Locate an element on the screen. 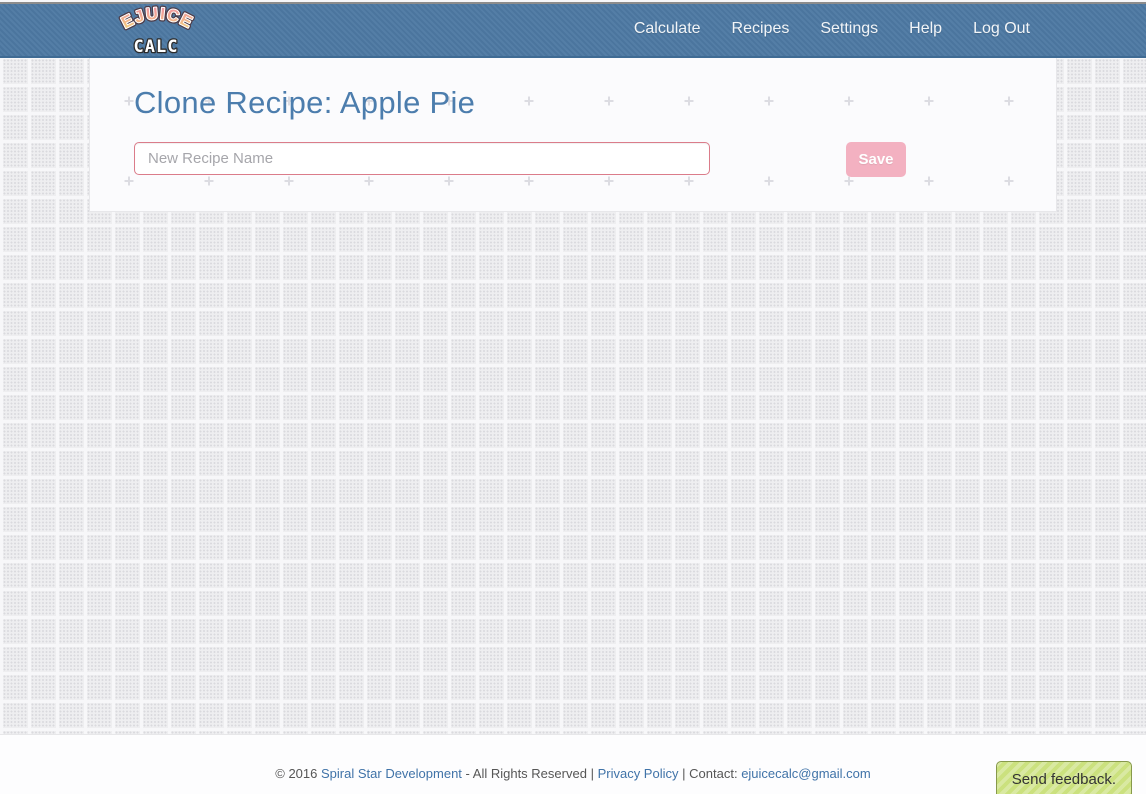 The height and width of the screenshot is (794, 1146). main-nav: Calculate Recipes Settings Help Log Out is located at coordinates (816, 29).